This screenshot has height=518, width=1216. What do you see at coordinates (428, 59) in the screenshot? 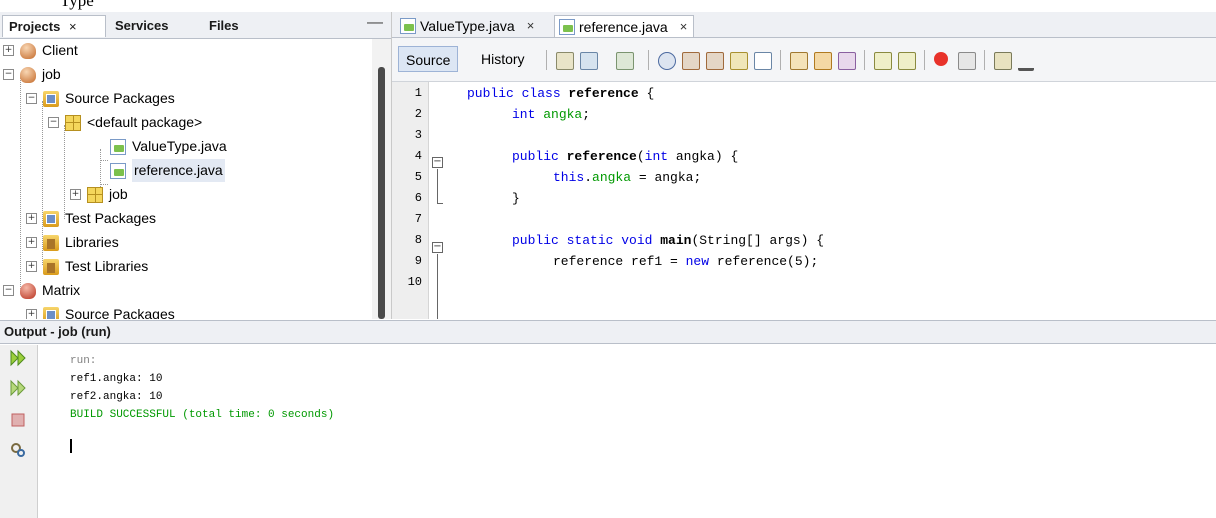
I see `source-button: Source` at bounding box center [428, 59].